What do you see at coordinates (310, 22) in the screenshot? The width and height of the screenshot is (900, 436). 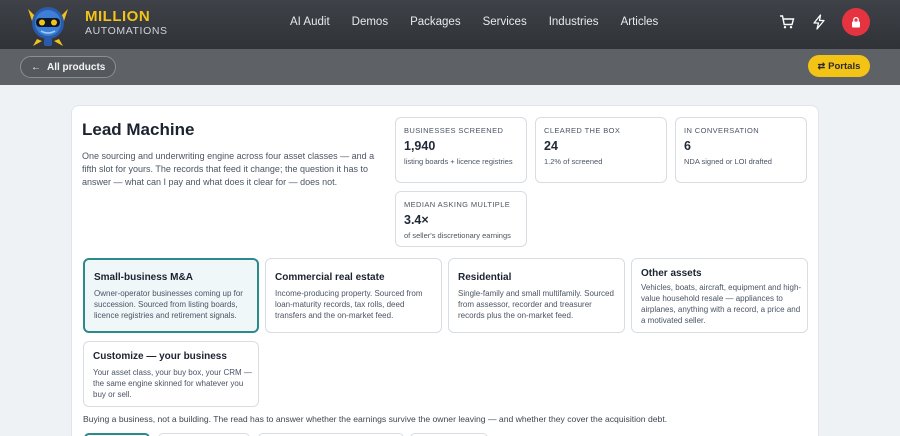 I see `nav-ai-audit: AI Audit` at bounding box center [310, 22].